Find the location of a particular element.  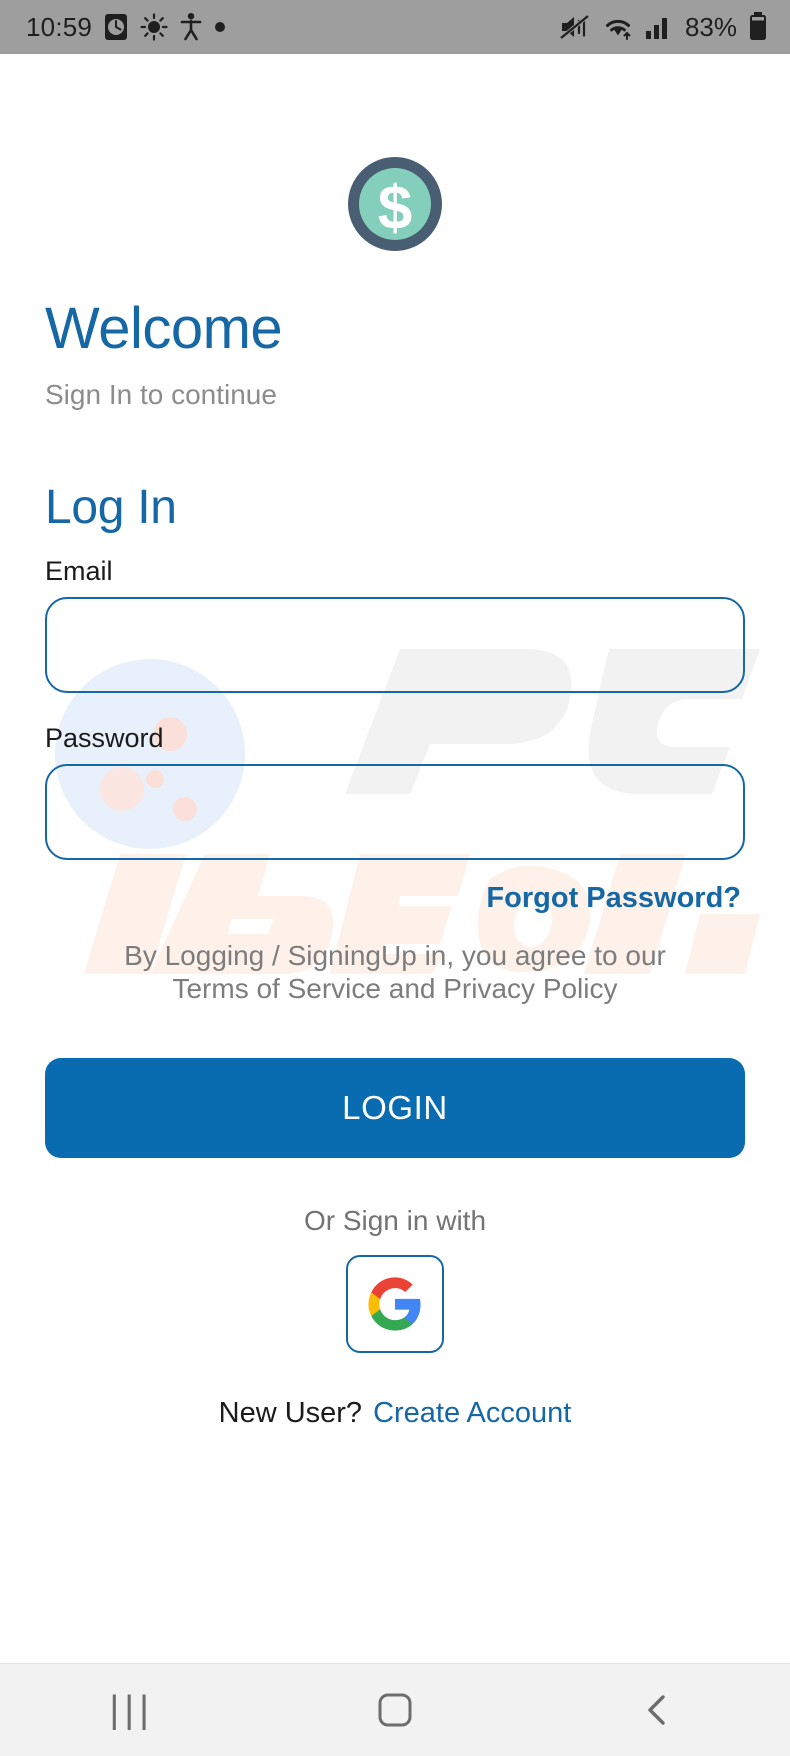

or-sign-in-label: Or Sign in with is located at coordinates (395, 1221).